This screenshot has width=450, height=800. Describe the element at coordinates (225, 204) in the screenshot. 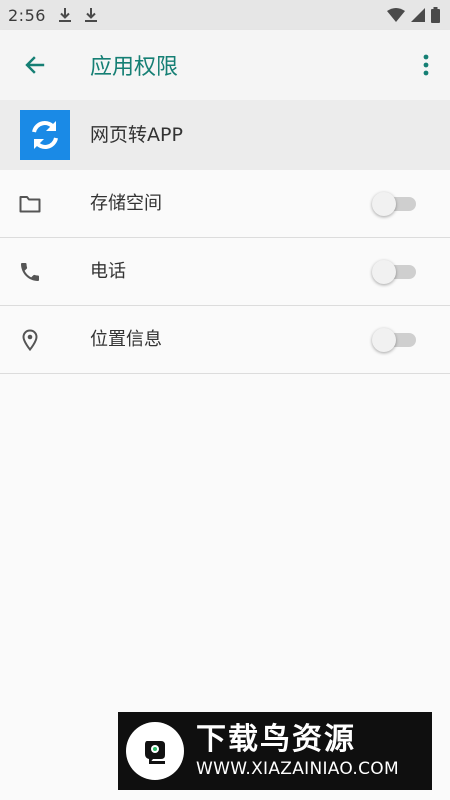

I see `permission-row-storage: 存储空间` at that location.